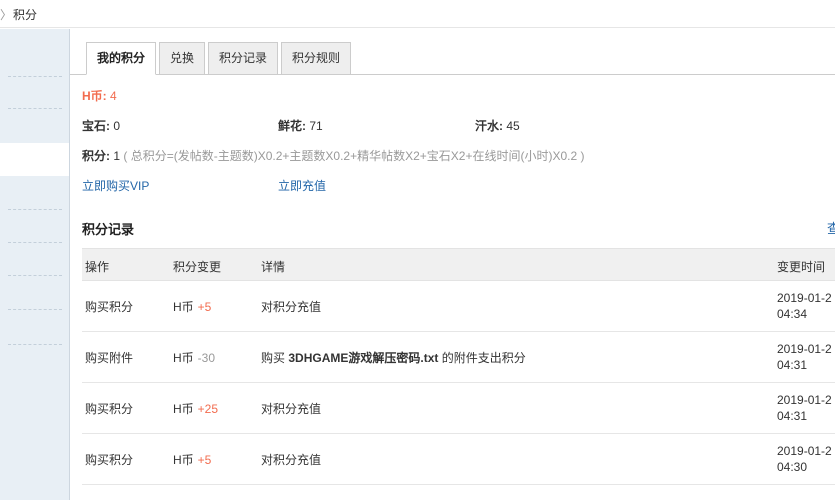 This screenshot has width=835, height=500. What do you see at coordinates (273, 358) in the screenshot?
I see `row-detail-prefix: 购买` at bounding box center [273, 358].